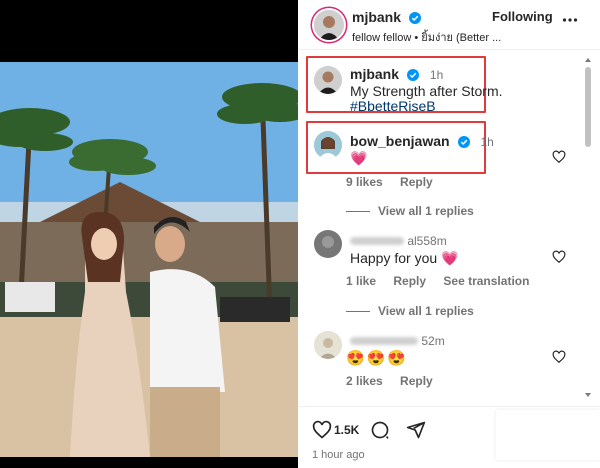 Image resolution: width=600 pixels, height=468 pixels. I want to click on author-avatar, so click(329, 25).